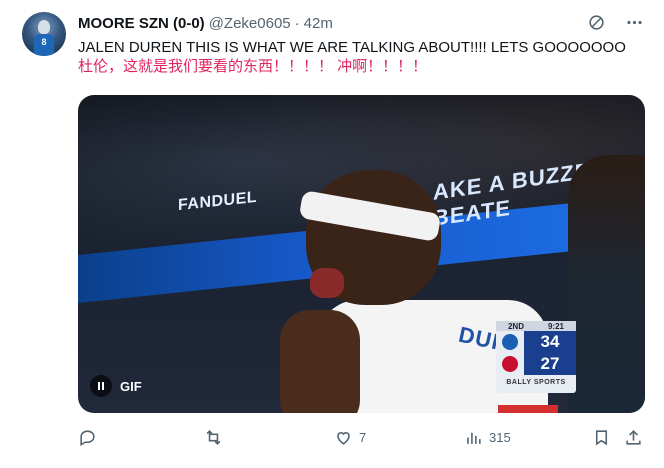 The width and height of the screenshot is (664, 468). What do you see at coordinates (500, 437) in the screenshot?
I see `views-count: 315` at bounding box center [500, 437].